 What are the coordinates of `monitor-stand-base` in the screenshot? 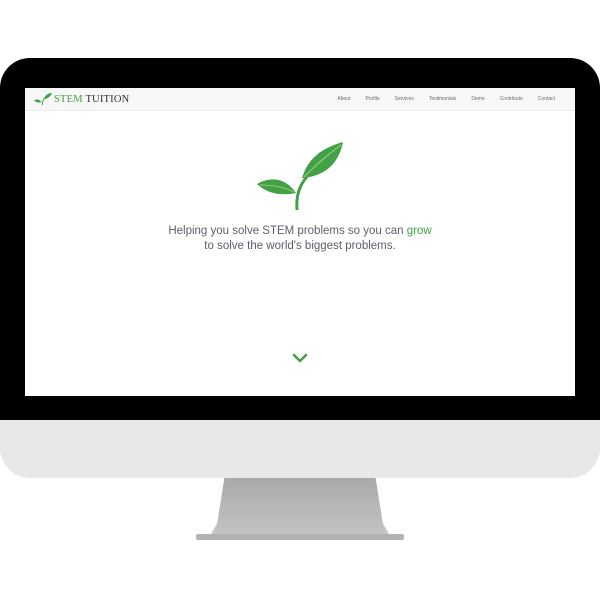 It's located at (300, 537).